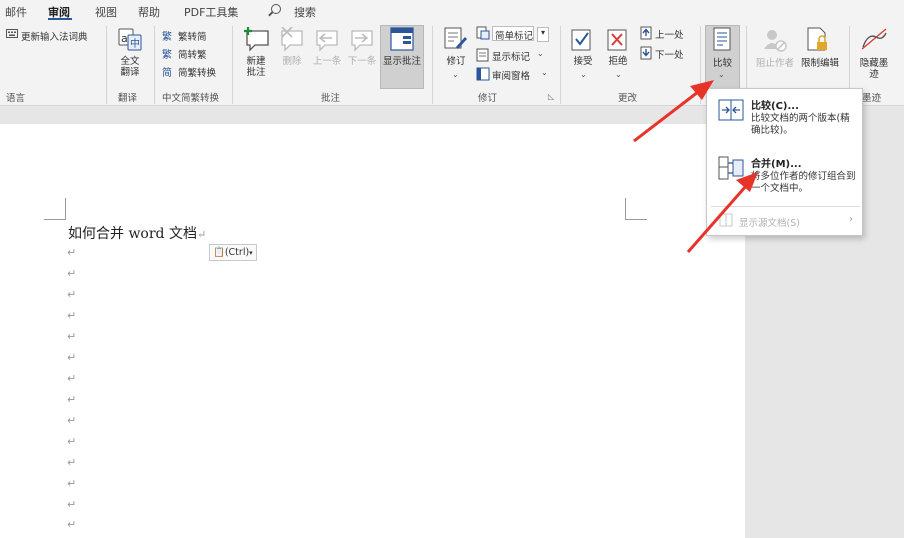 This screenshot has height=538, width=904. What do you see at coordinates (726, 220) in the screenshot?
I see `show-source-icon` at bounding box center [726, 220].